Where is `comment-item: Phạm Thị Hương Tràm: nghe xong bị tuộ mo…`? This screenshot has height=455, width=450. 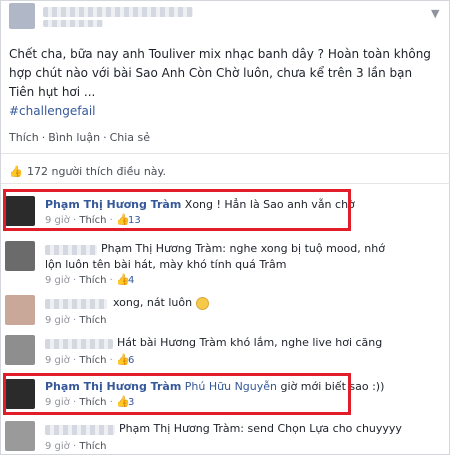 comment-item: Phạm Thị Hương Tràm: nghe xong bị tuộ mo… is located at coordinates (225, 264).